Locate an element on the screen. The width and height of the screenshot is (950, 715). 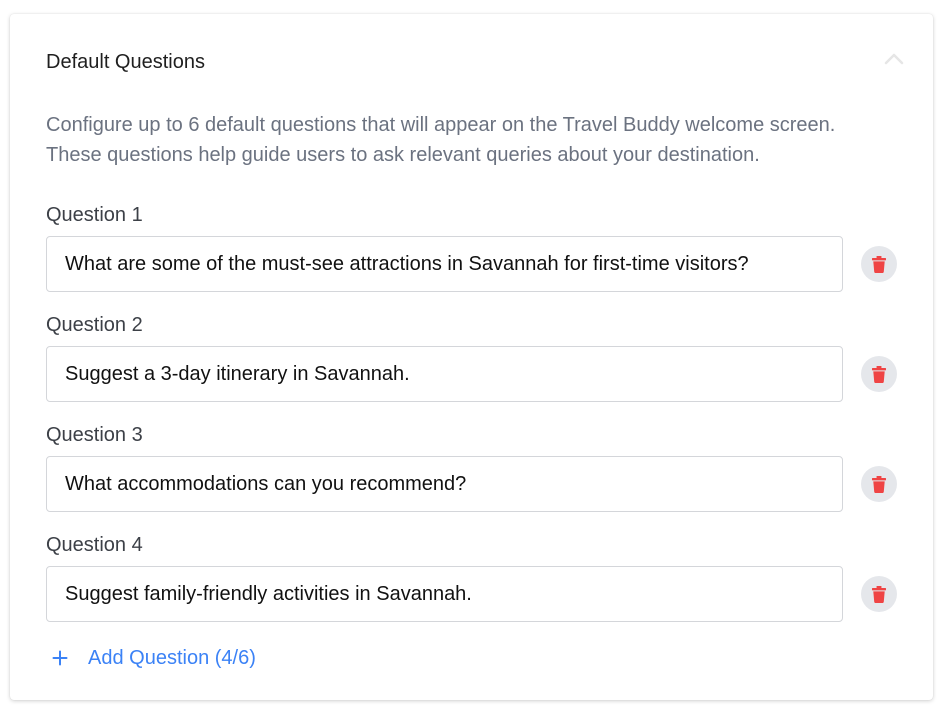
add-question-label: Add Question (4/6) is located at coordinates (172, 657).